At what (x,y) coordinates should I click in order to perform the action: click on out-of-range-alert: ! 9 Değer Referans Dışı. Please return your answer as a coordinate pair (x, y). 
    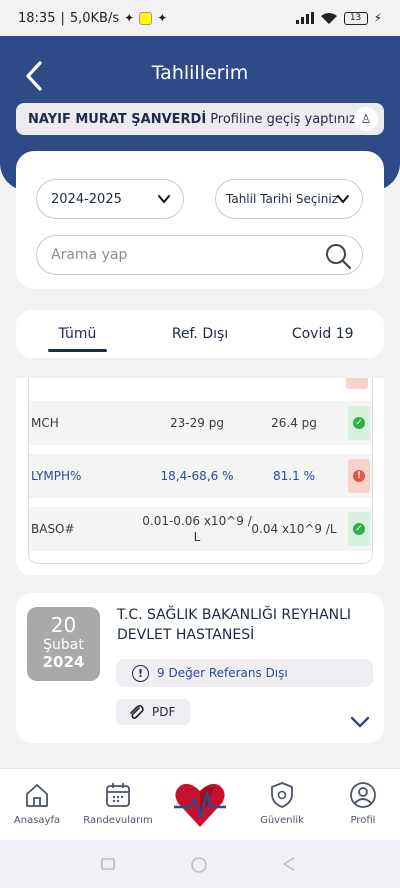
    Looking at the image, I should click on (244, 673).